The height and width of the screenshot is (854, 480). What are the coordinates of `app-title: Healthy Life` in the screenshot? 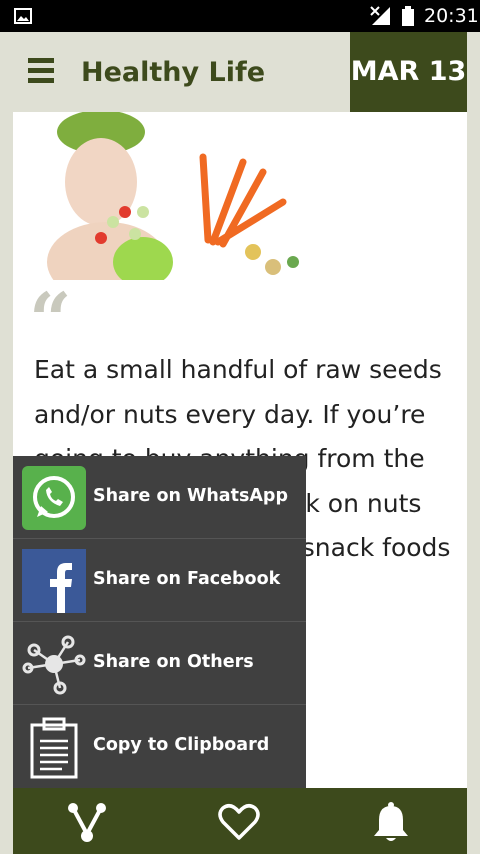 It's located at (173, 72).